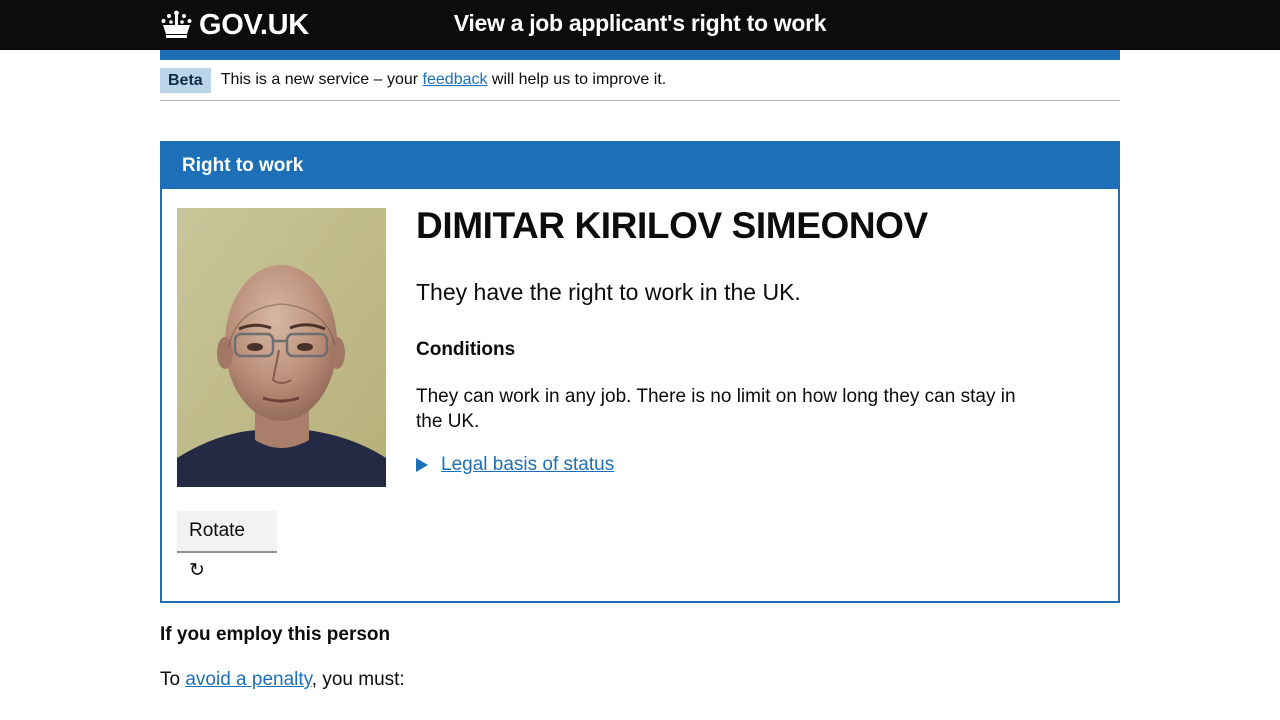 Image resolution: width=1280 pixels, height=720 pixels. Describe the element at coordinates (227, 546) in the screenshot. I see `rotate-button: Rotate ↻` at that location.